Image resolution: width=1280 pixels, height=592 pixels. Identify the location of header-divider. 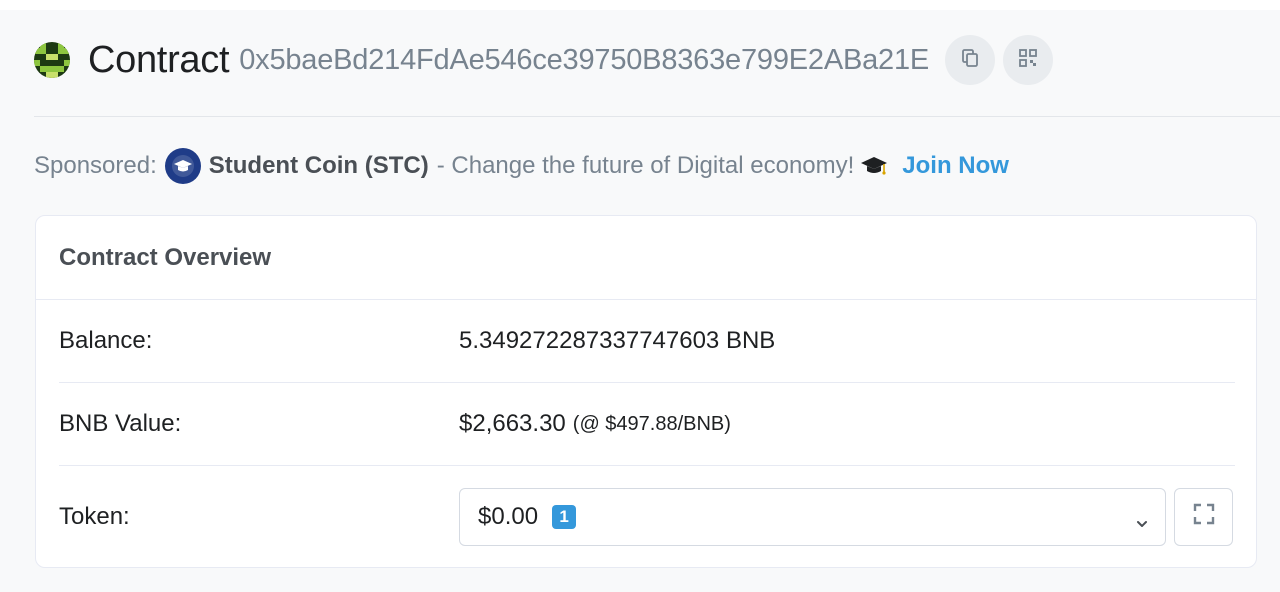
(657, 116).